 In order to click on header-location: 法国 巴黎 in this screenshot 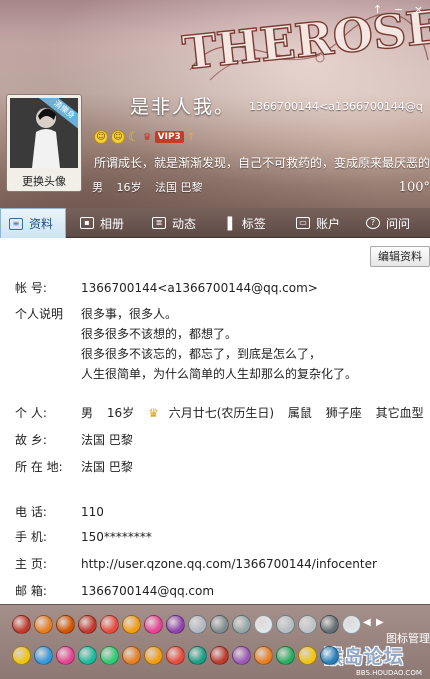, I will do `click(179, 187)`.